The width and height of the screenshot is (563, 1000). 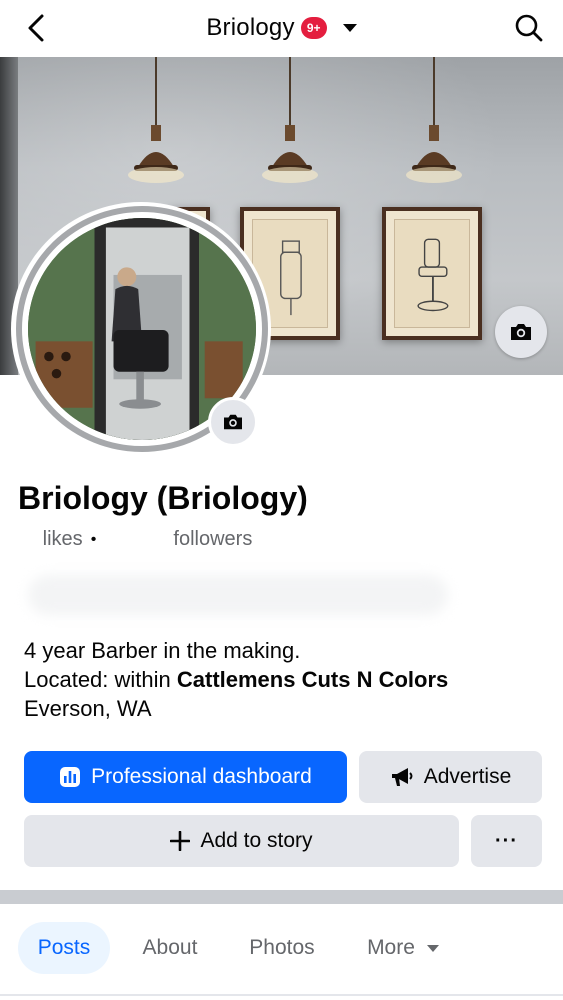 I want to click on section-divider, so click(x=281, y=897).